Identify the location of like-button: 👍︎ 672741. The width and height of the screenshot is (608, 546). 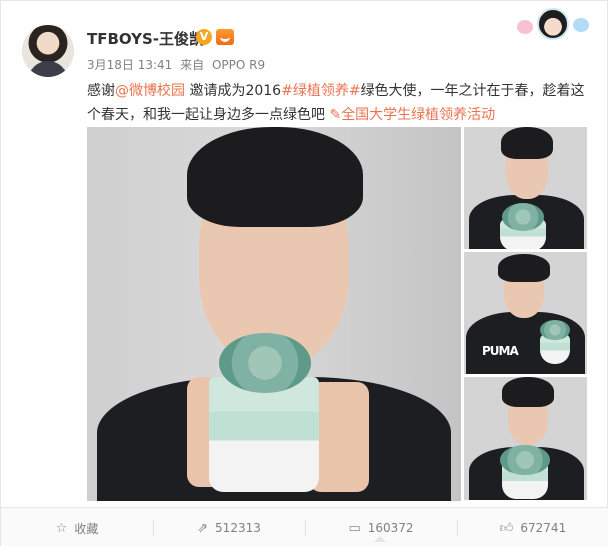
(532, 527).